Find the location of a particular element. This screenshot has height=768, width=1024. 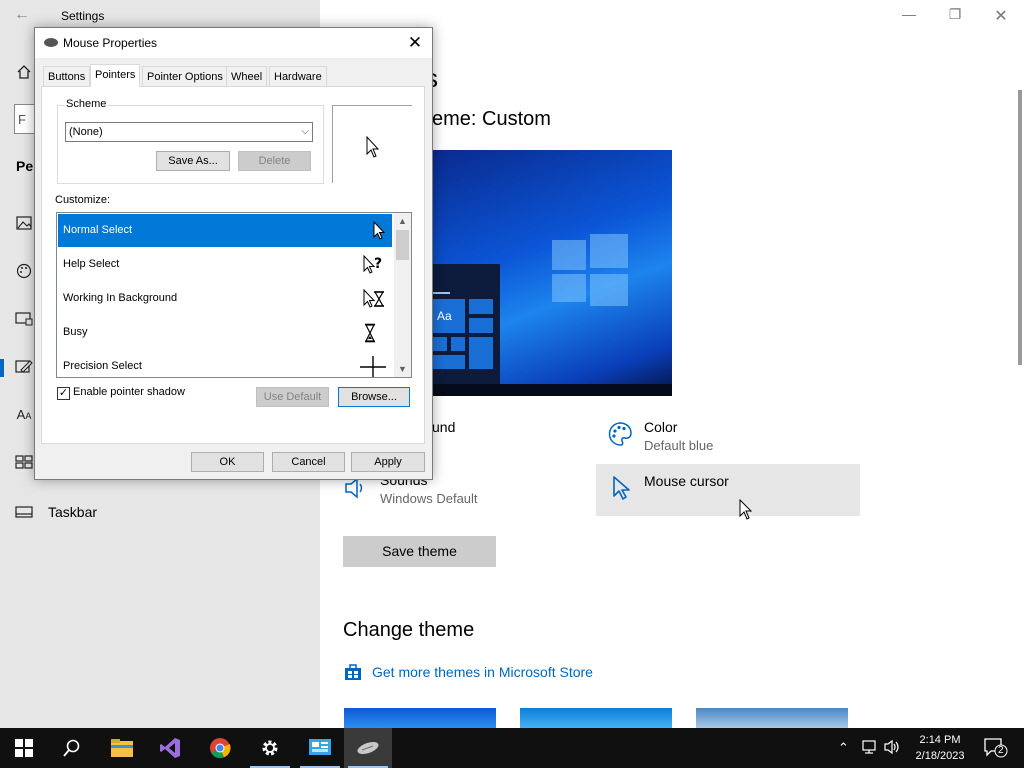

use-default-button: Use Default is located at coordinates (292, 397).